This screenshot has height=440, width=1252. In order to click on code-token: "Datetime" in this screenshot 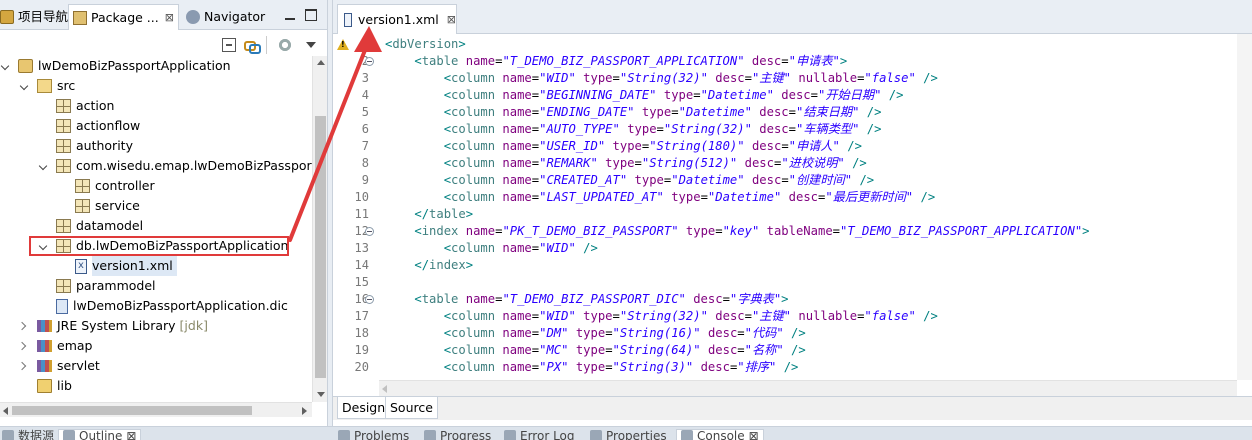, I will do `click(708, 180)`.